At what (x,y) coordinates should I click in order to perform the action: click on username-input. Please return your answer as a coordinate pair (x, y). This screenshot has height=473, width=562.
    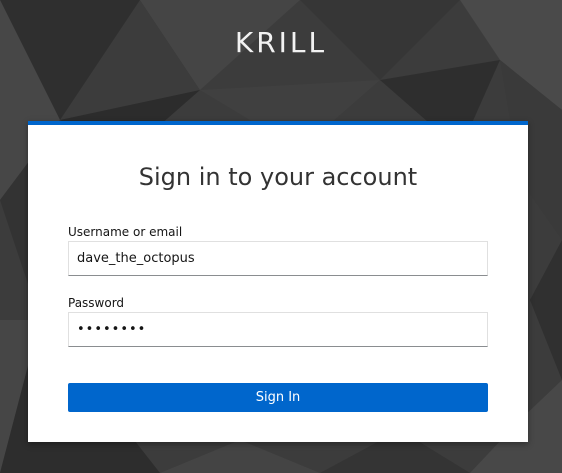
    Looking at the image, I should click on (278, 258).